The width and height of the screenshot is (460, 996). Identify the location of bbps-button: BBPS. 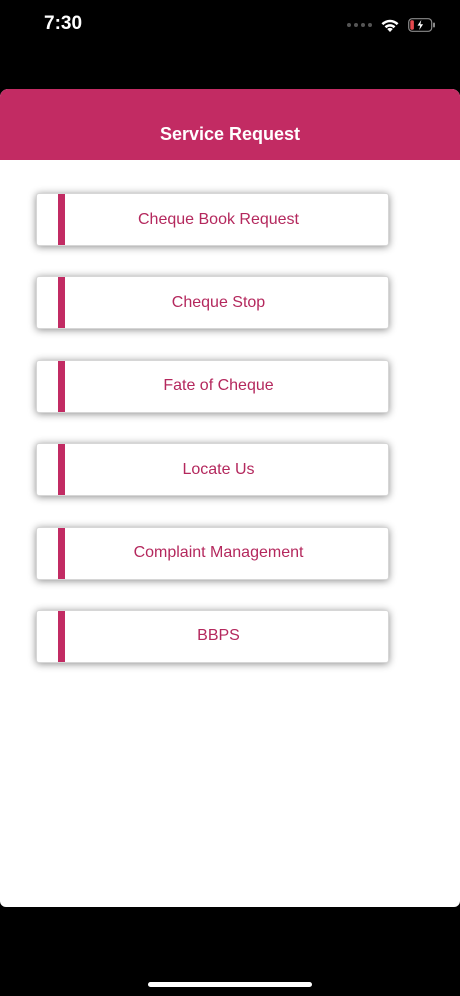
(212, 636).